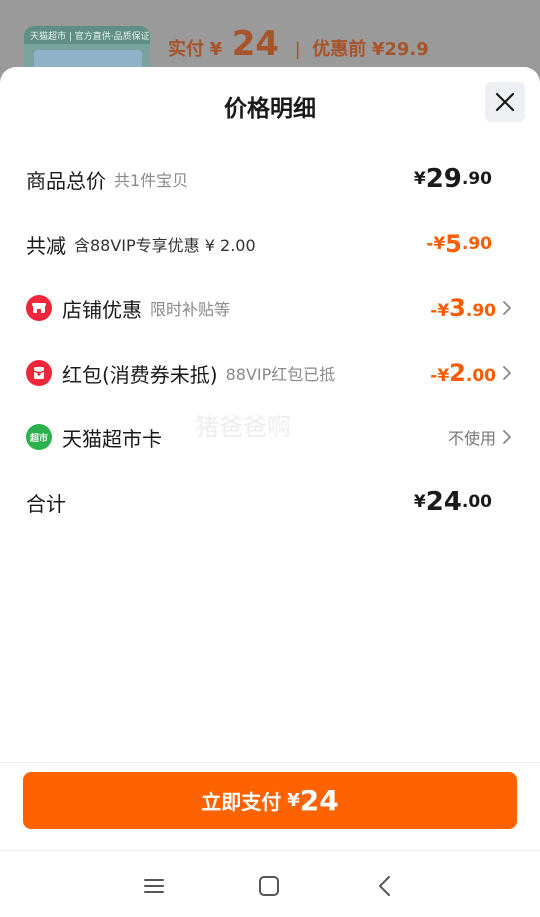  I want to click on red-packet-amount: -¥2.00, so click(463, 373).